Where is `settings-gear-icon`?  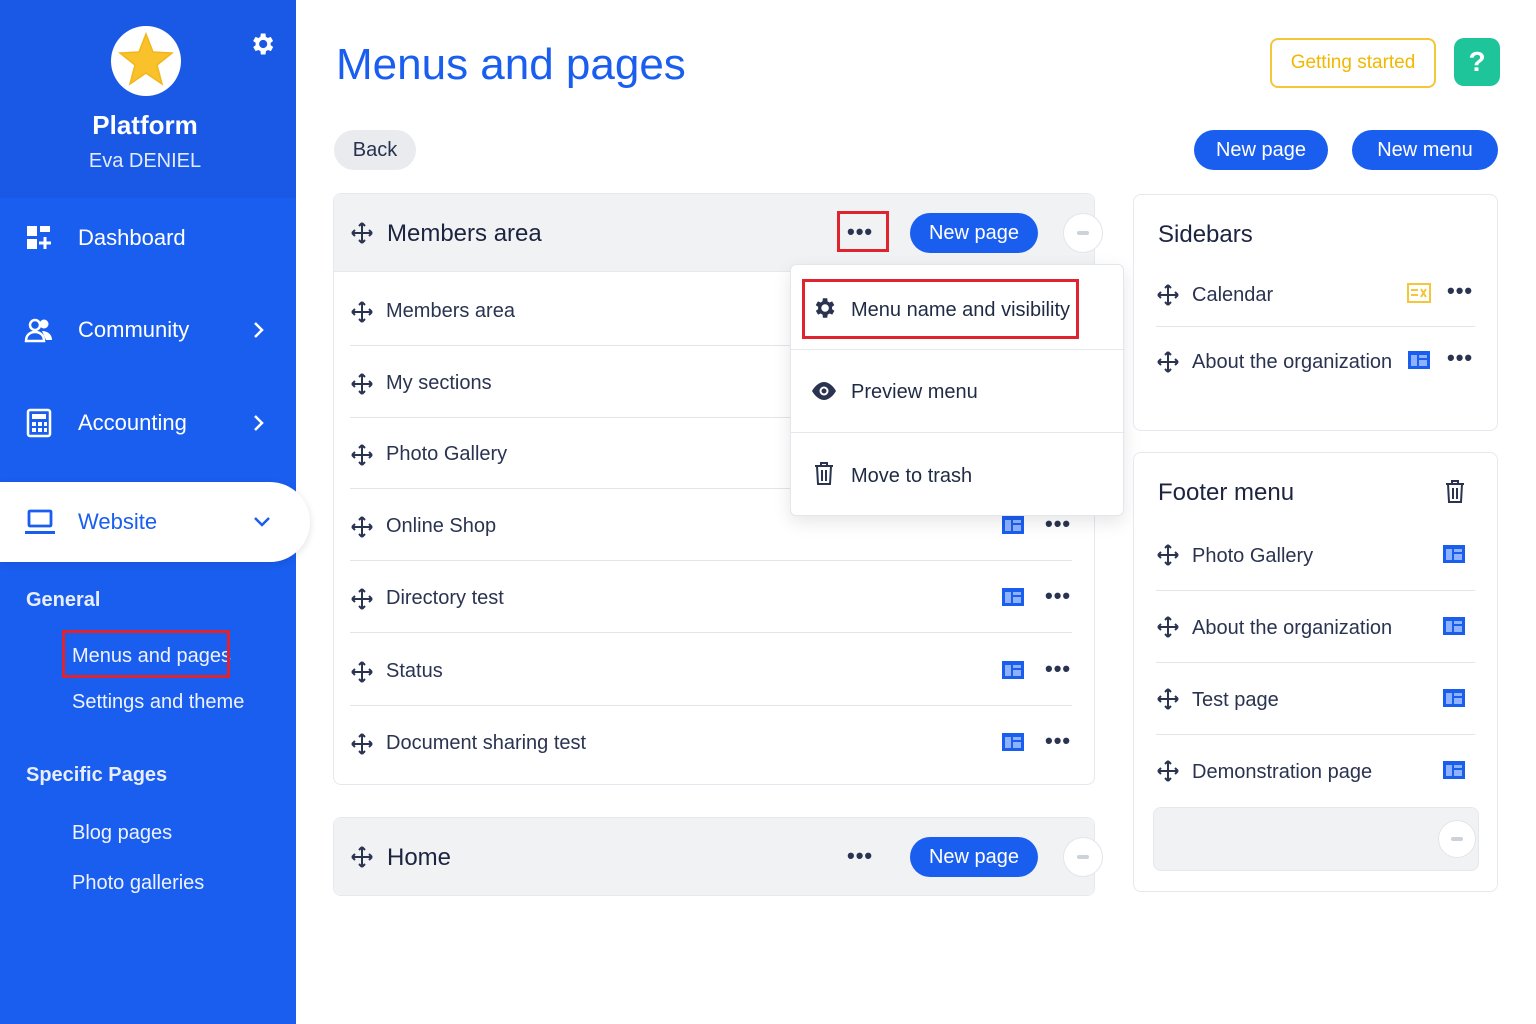
settings-gear-icon is located at coordinates (262, 44).